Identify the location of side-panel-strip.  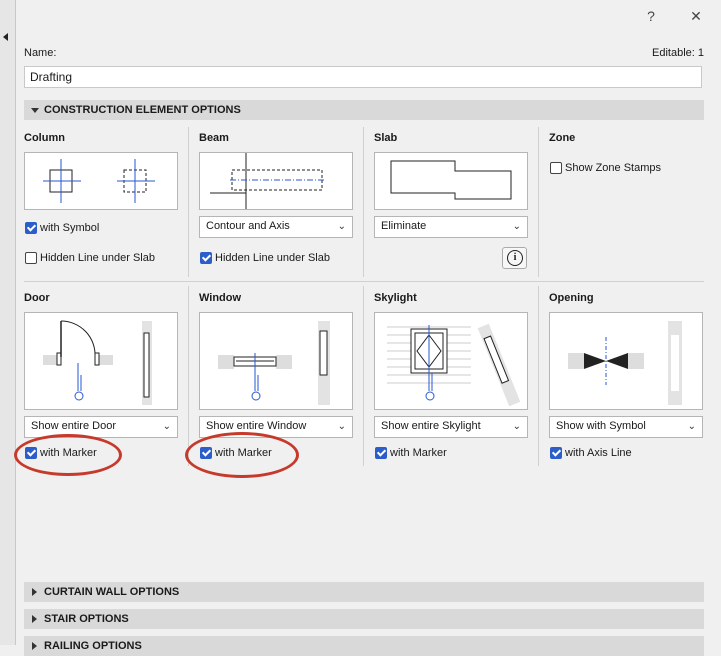
(8, 322).